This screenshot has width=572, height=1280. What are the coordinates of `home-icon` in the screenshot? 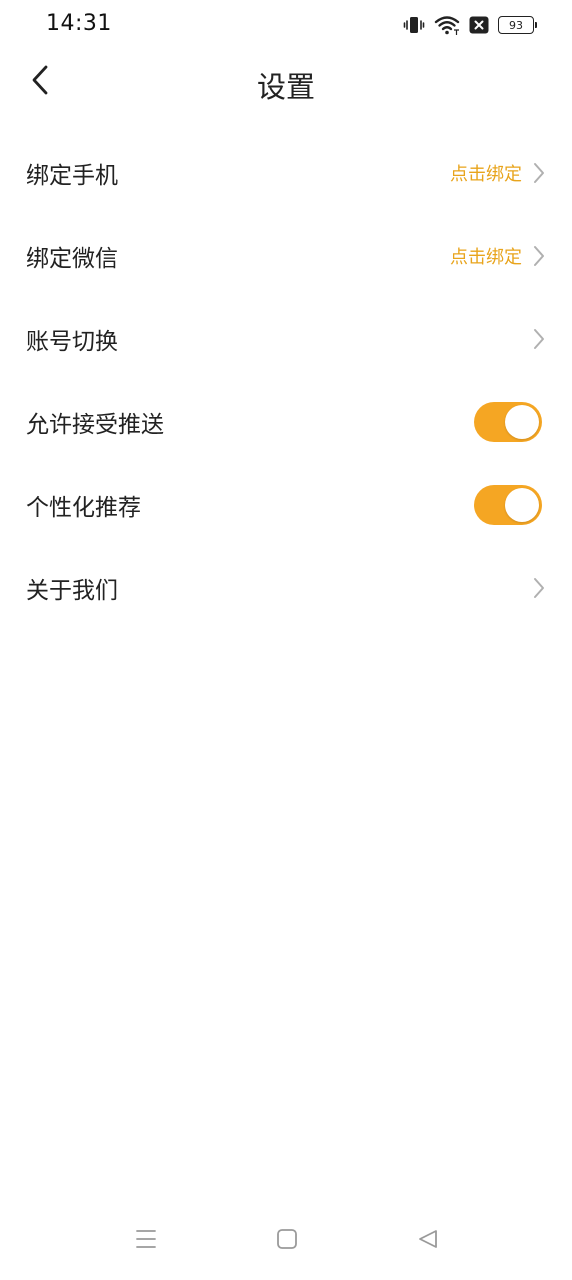 It's located at (287, 1241).